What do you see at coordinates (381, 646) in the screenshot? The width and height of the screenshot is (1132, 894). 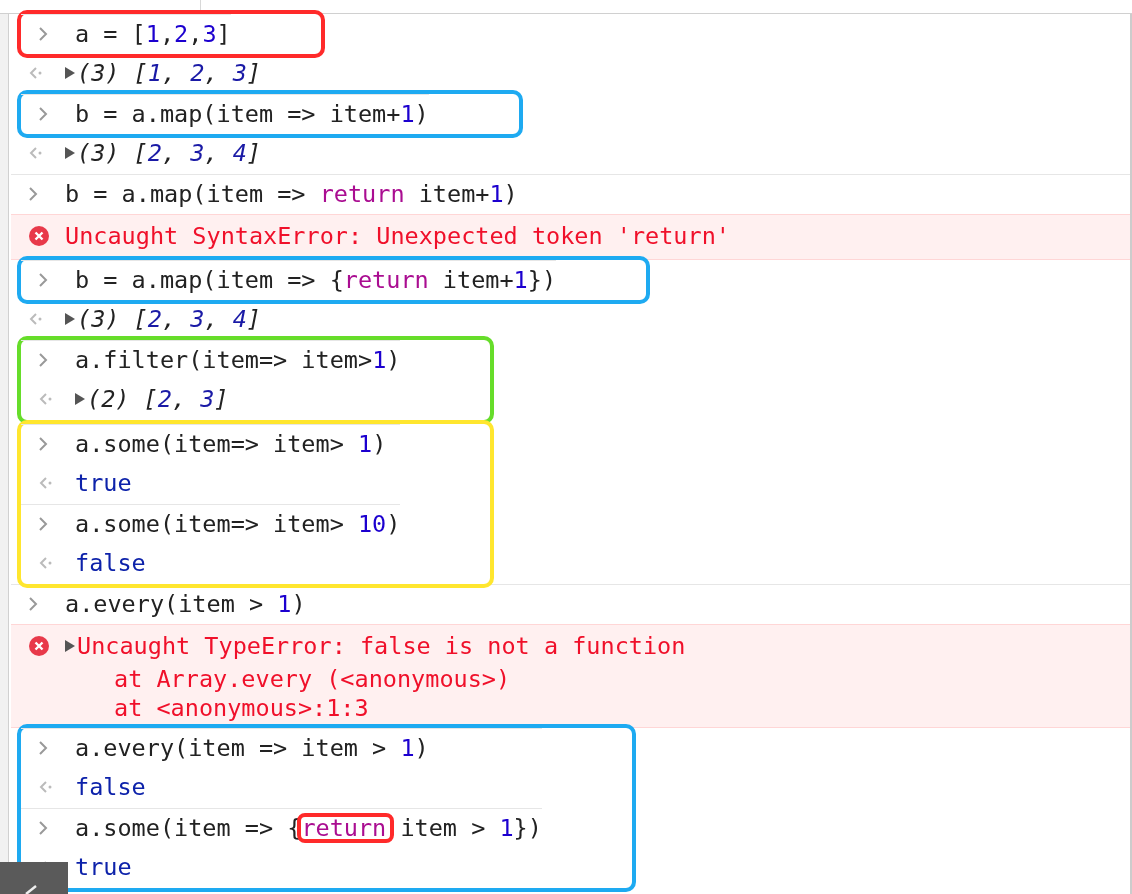 I see `error-message: Uncaught TypeError: false is not a function` at bounding box center [381, 646].